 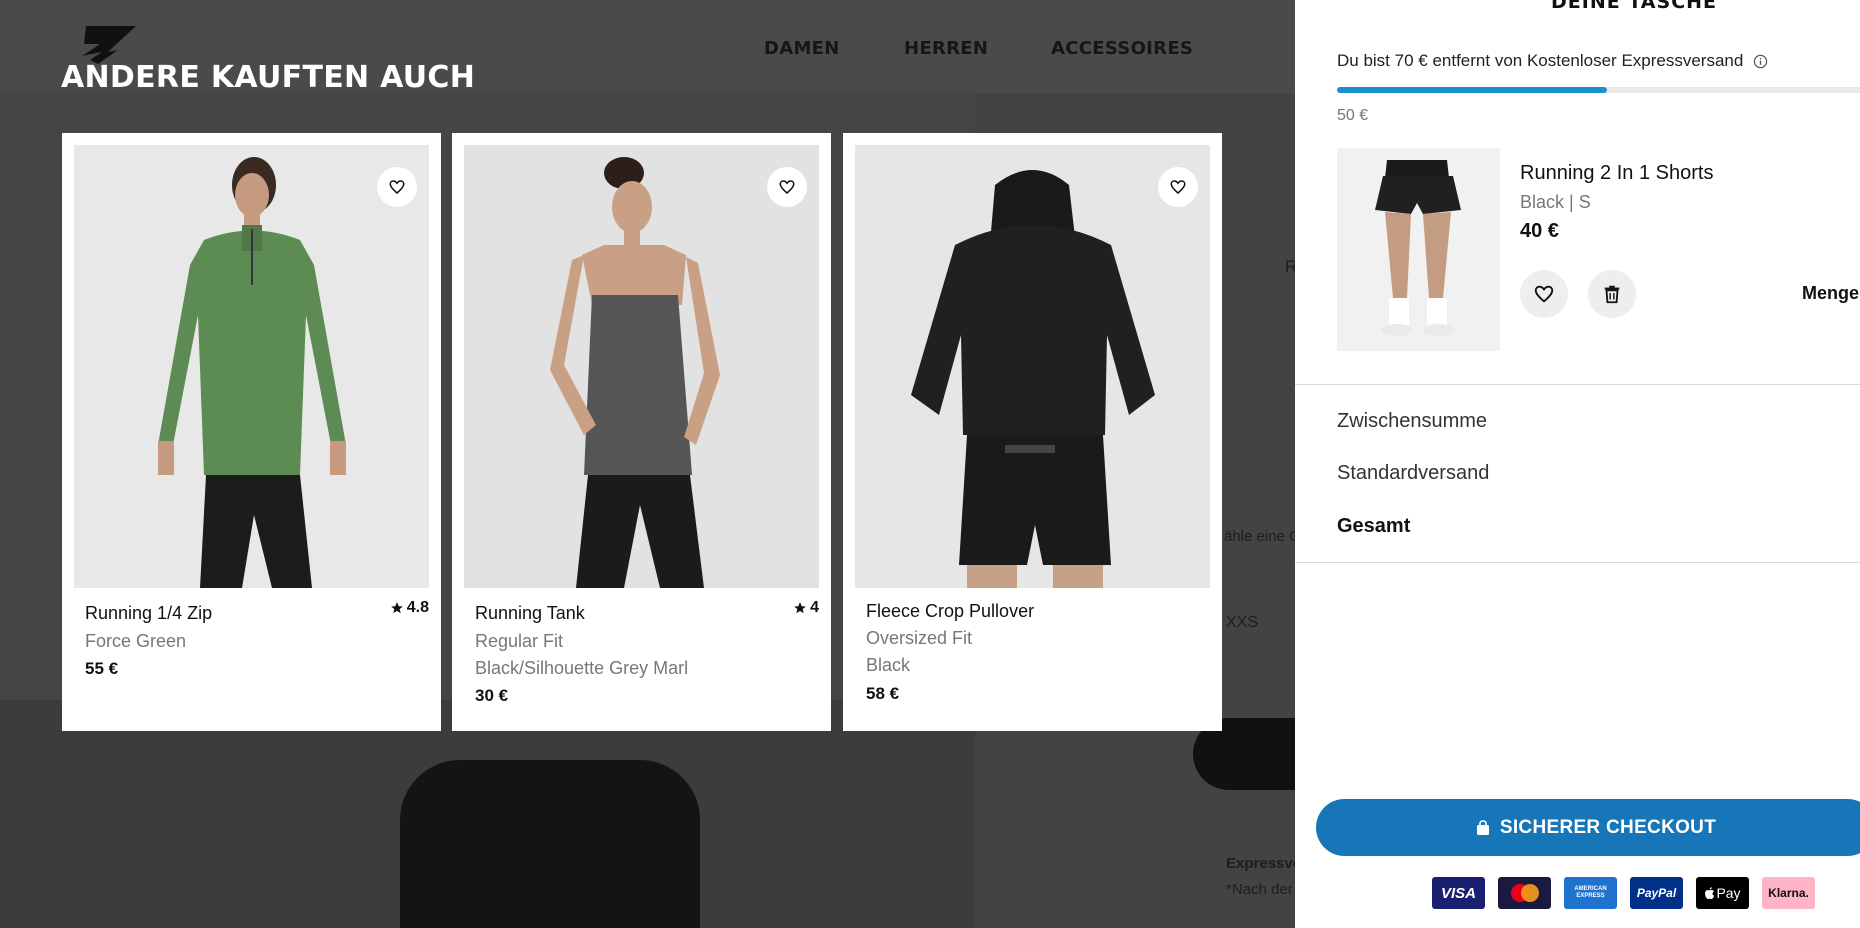 What do you see at coordinates (1418, 249) in the screenshot?
I see `cart-item-image` at bounding box center [1418, 249].